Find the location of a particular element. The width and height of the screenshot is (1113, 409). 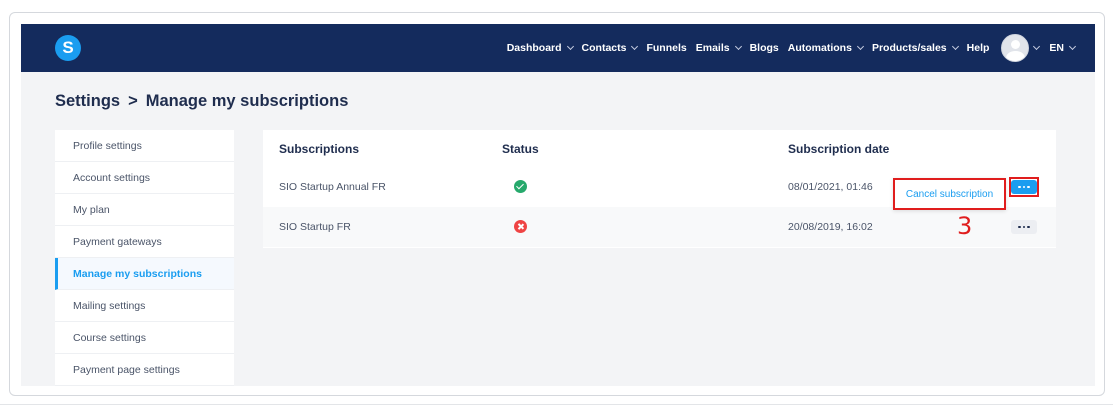

breadcrumb-root: Settings is located at coordinates (87, 101).